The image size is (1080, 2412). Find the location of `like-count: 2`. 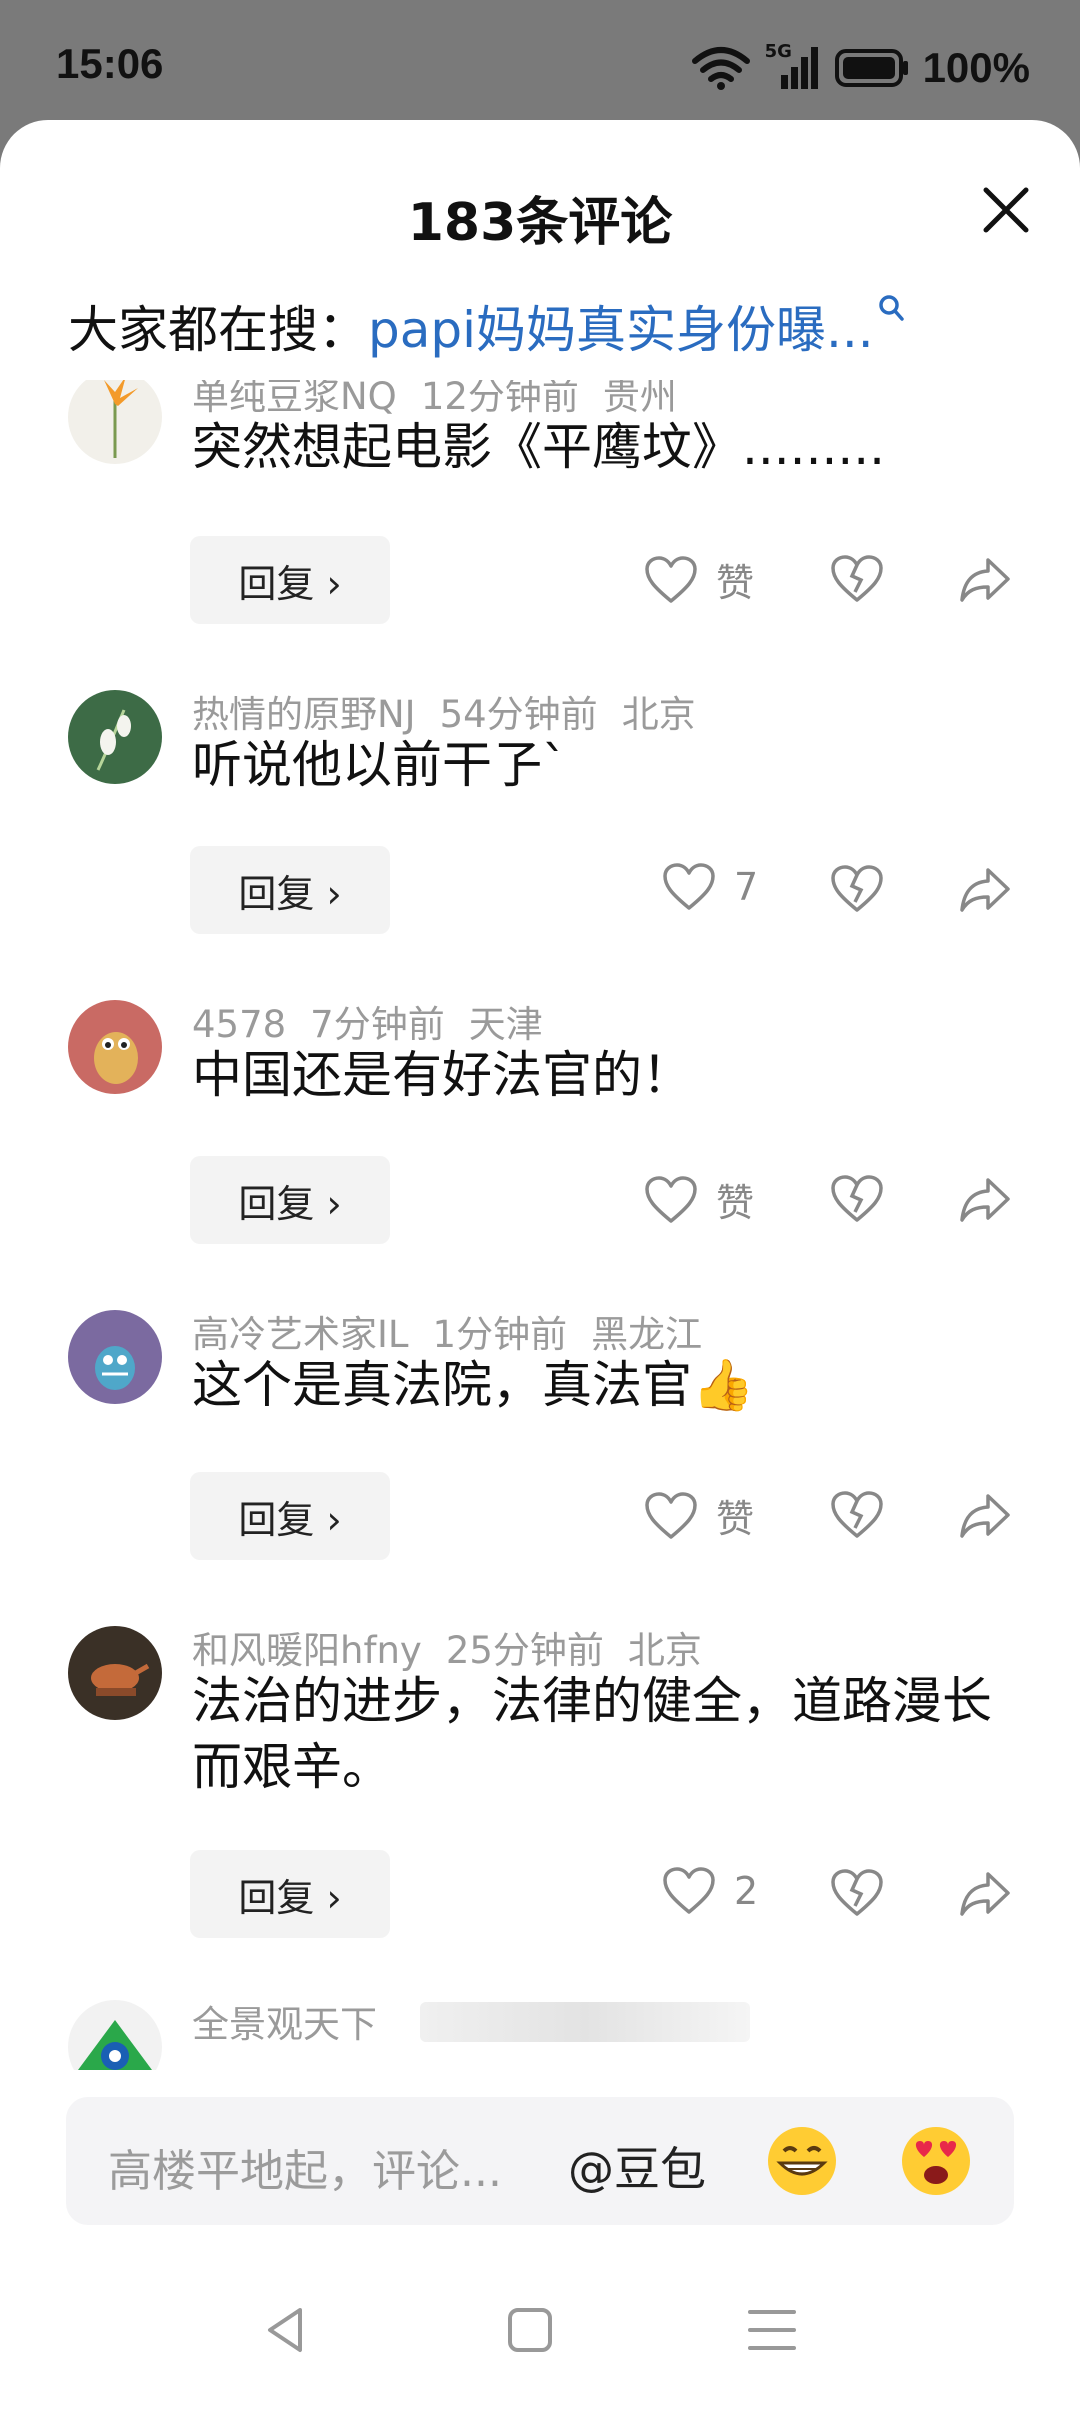

like-count: 2 is located at coordinates (746, 1891).